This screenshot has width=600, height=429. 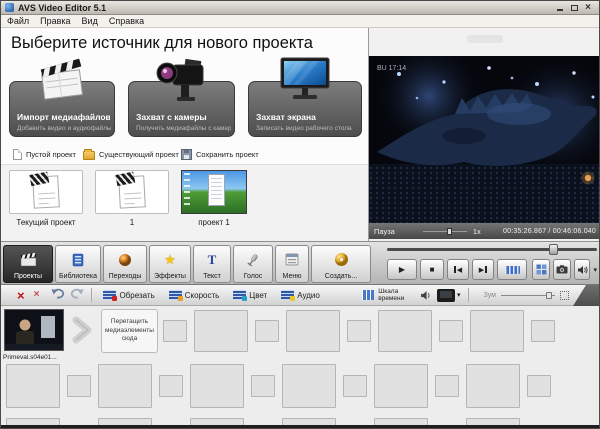 I want to click on disc-menu-icon, so click(x=292, y=259).